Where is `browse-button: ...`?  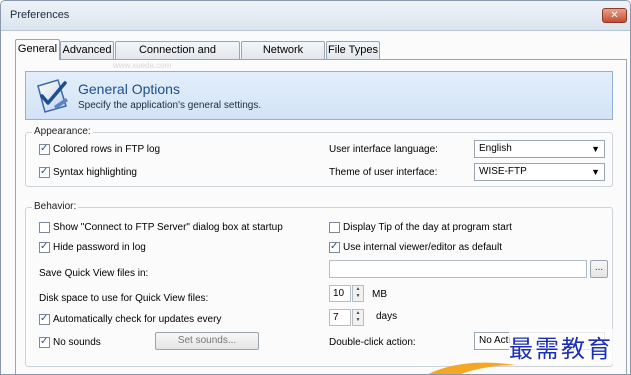 browse-button: ... is located at coordinates (599, 269).